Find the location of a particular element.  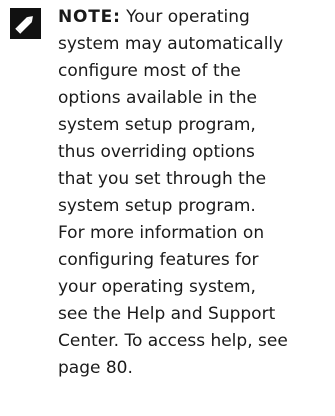

note-label: NOTE: is located at coordinates (89, 17).